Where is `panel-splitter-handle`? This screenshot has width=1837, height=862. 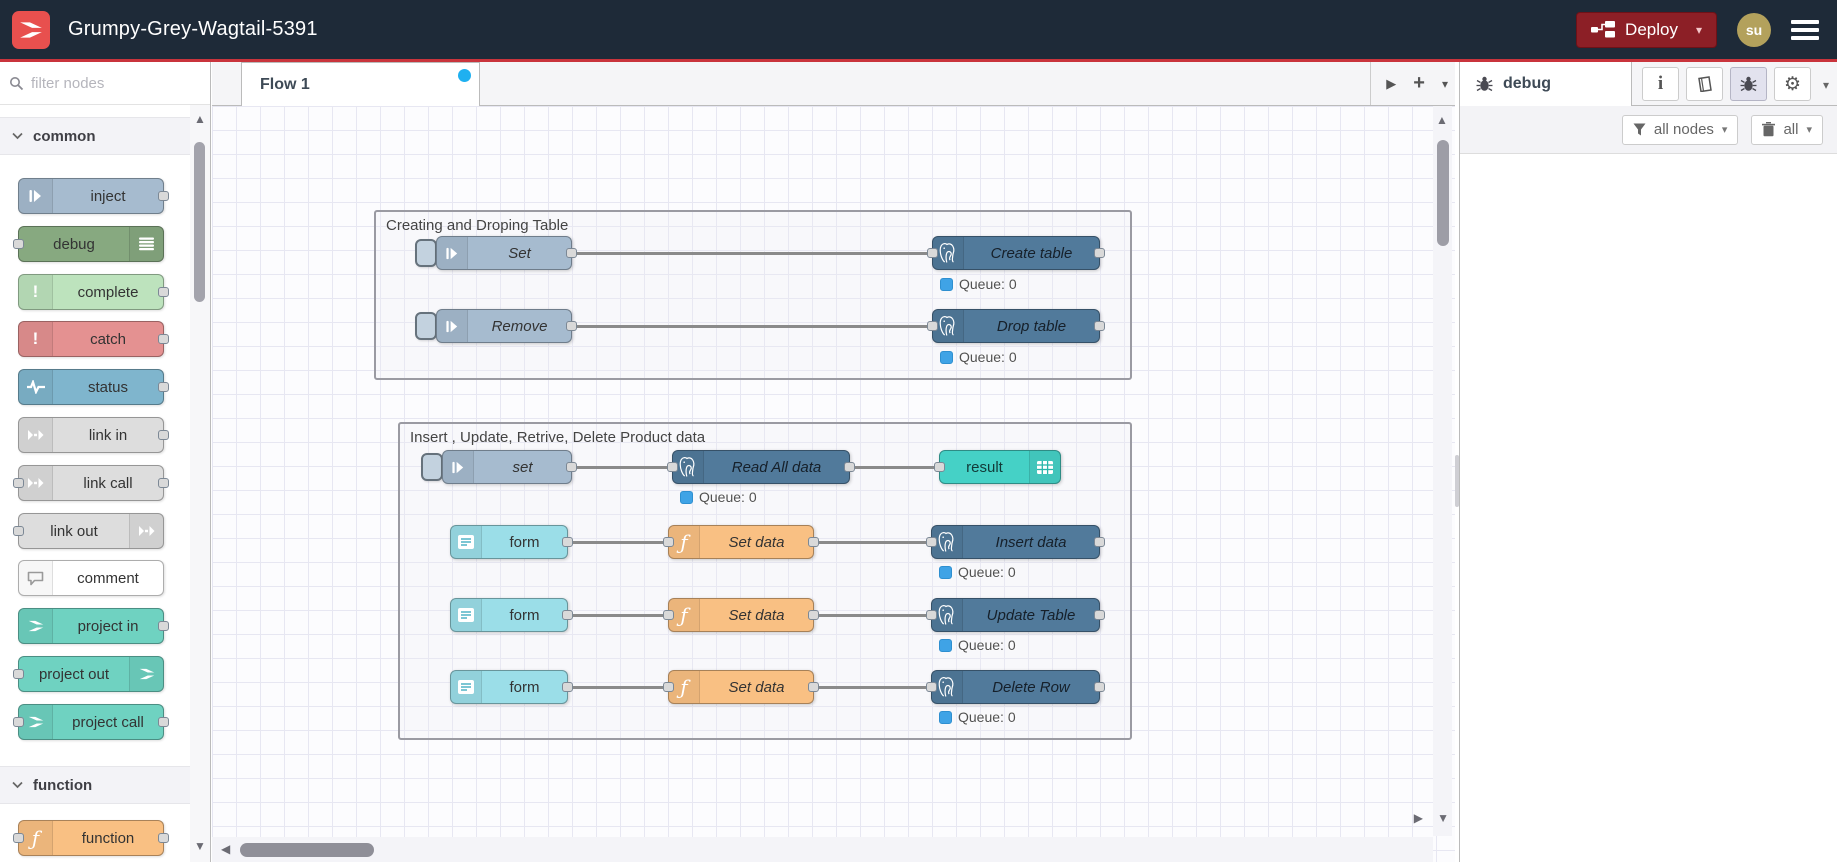 panel-splitter-handle is located at coordinates (1457, 481).